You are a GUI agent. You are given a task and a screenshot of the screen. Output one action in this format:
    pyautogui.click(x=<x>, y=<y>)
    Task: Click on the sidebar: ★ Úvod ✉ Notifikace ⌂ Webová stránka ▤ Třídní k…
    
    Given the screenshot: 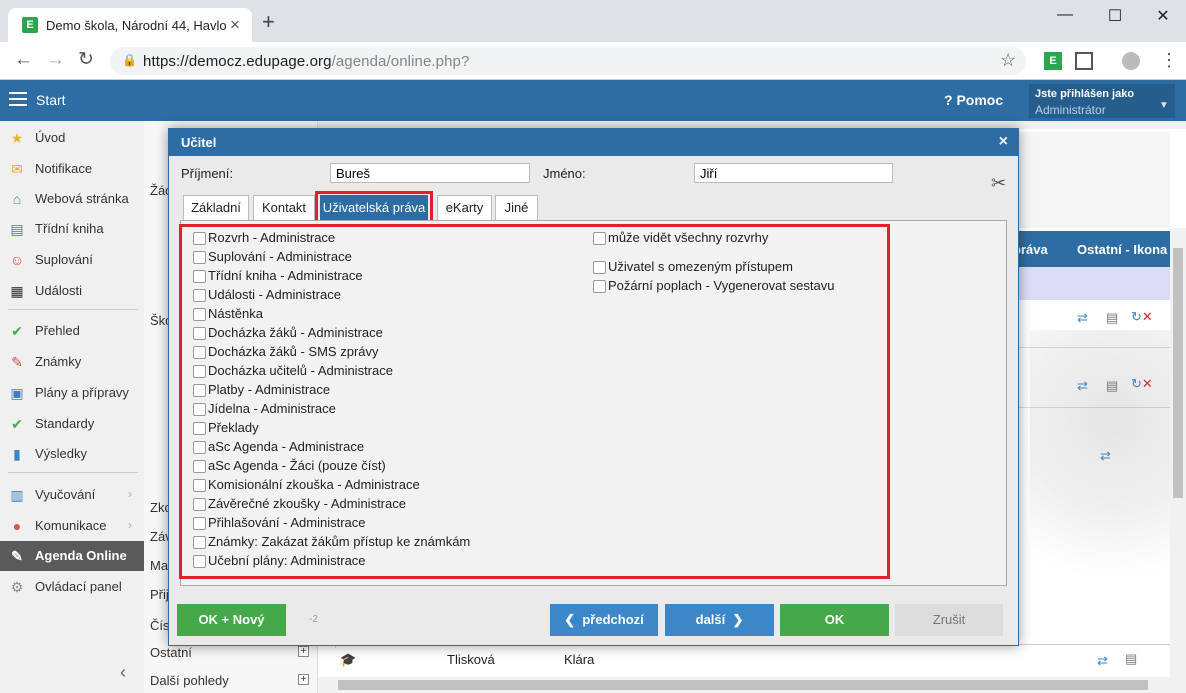 What is the action you would take?
    pyautogui.click(x=72, y=407)
    